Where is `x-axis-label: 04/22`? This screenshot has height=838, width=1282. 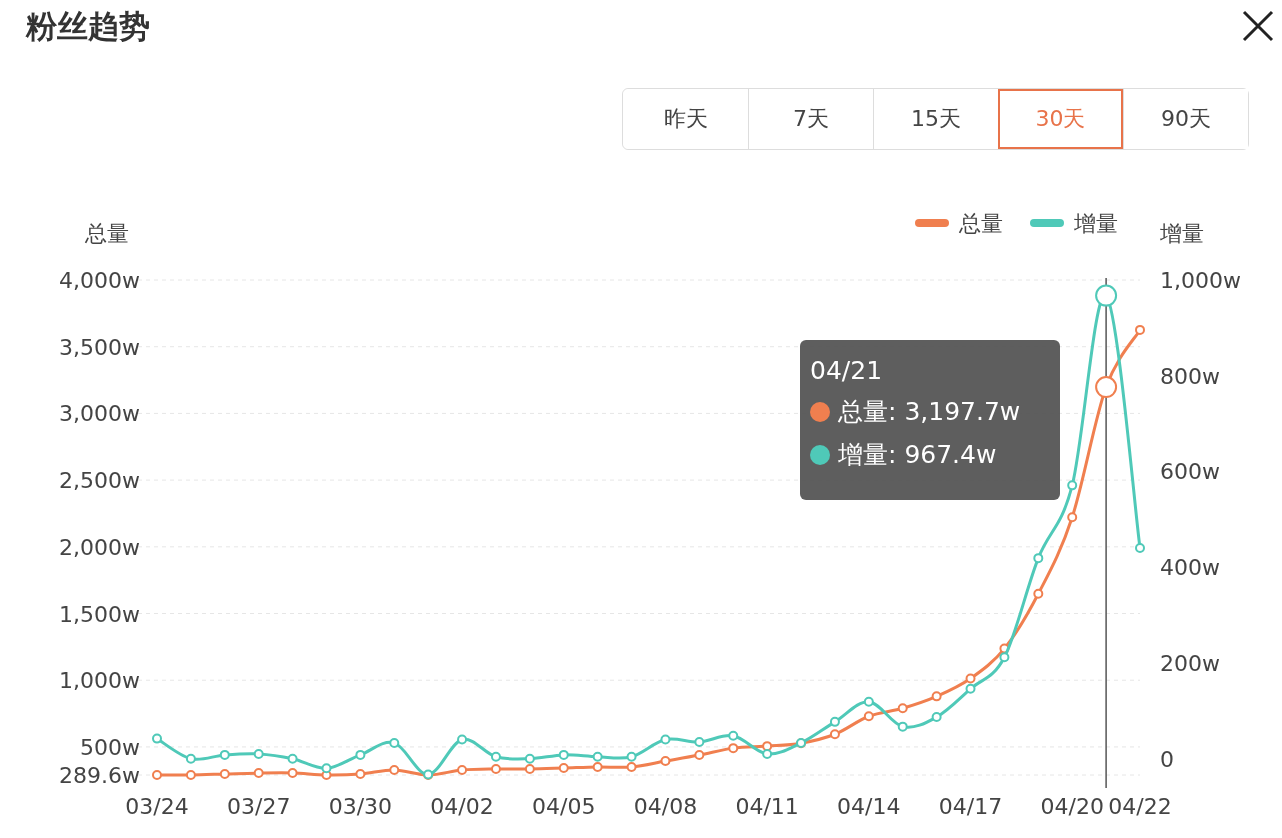
x-axis-label: 04/22 is located at coordinates (1140, 806).